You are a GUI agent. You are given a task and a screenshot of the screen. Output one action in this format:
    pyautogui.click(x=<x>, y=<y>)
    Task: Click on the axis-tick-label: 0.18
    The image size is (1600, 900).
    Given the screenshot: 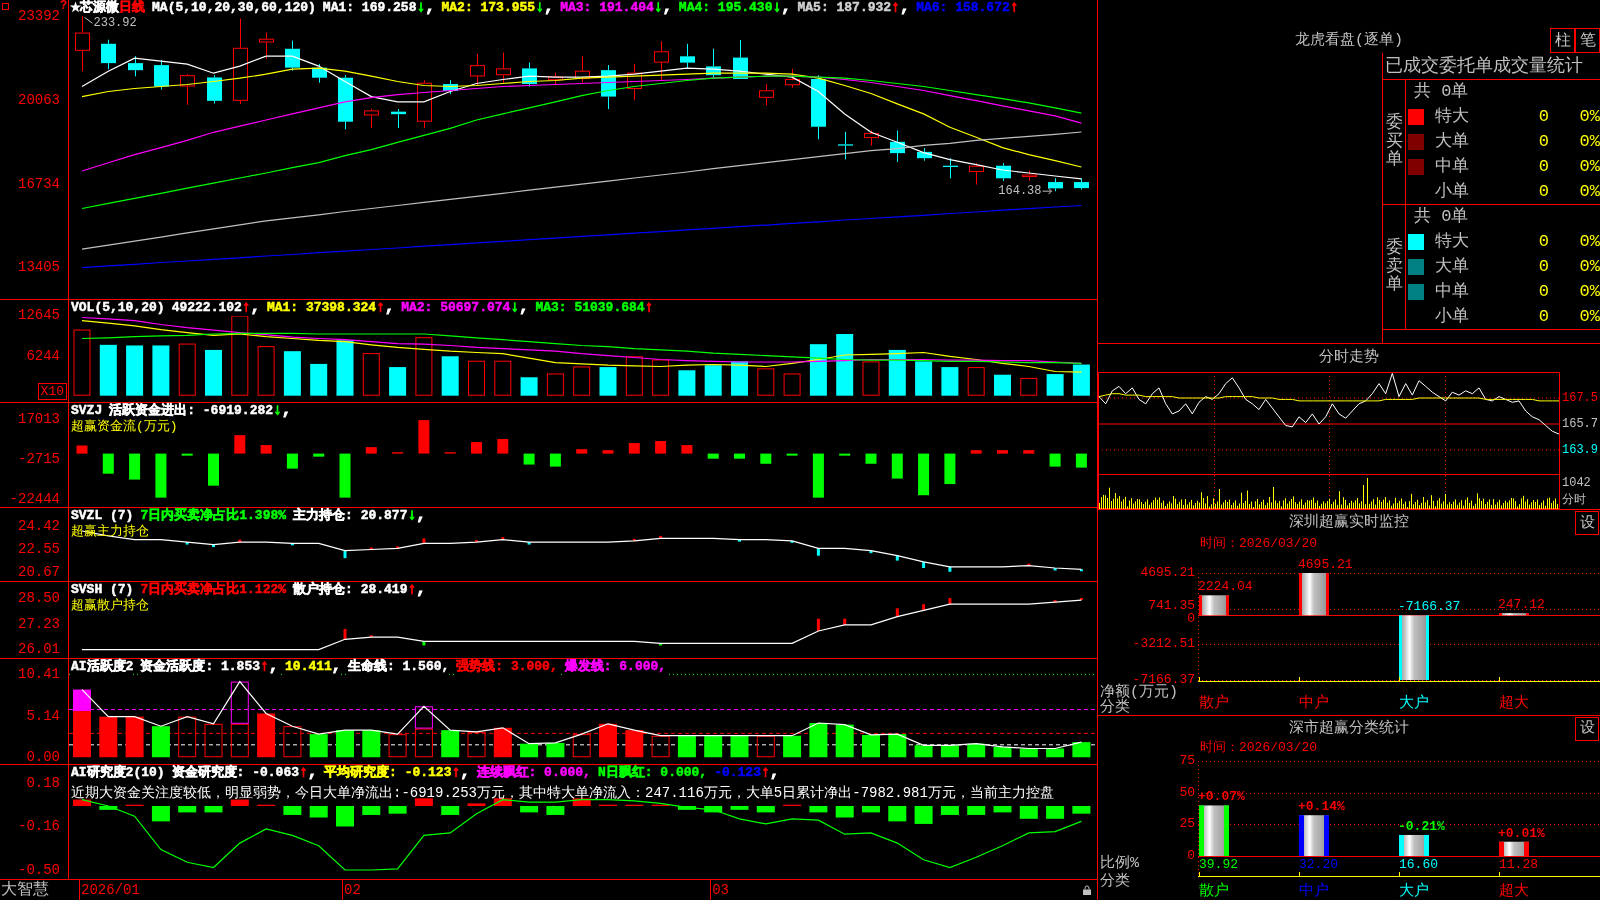 What is the action you would take?
    pyautogui.click(x=43, y=782)
    